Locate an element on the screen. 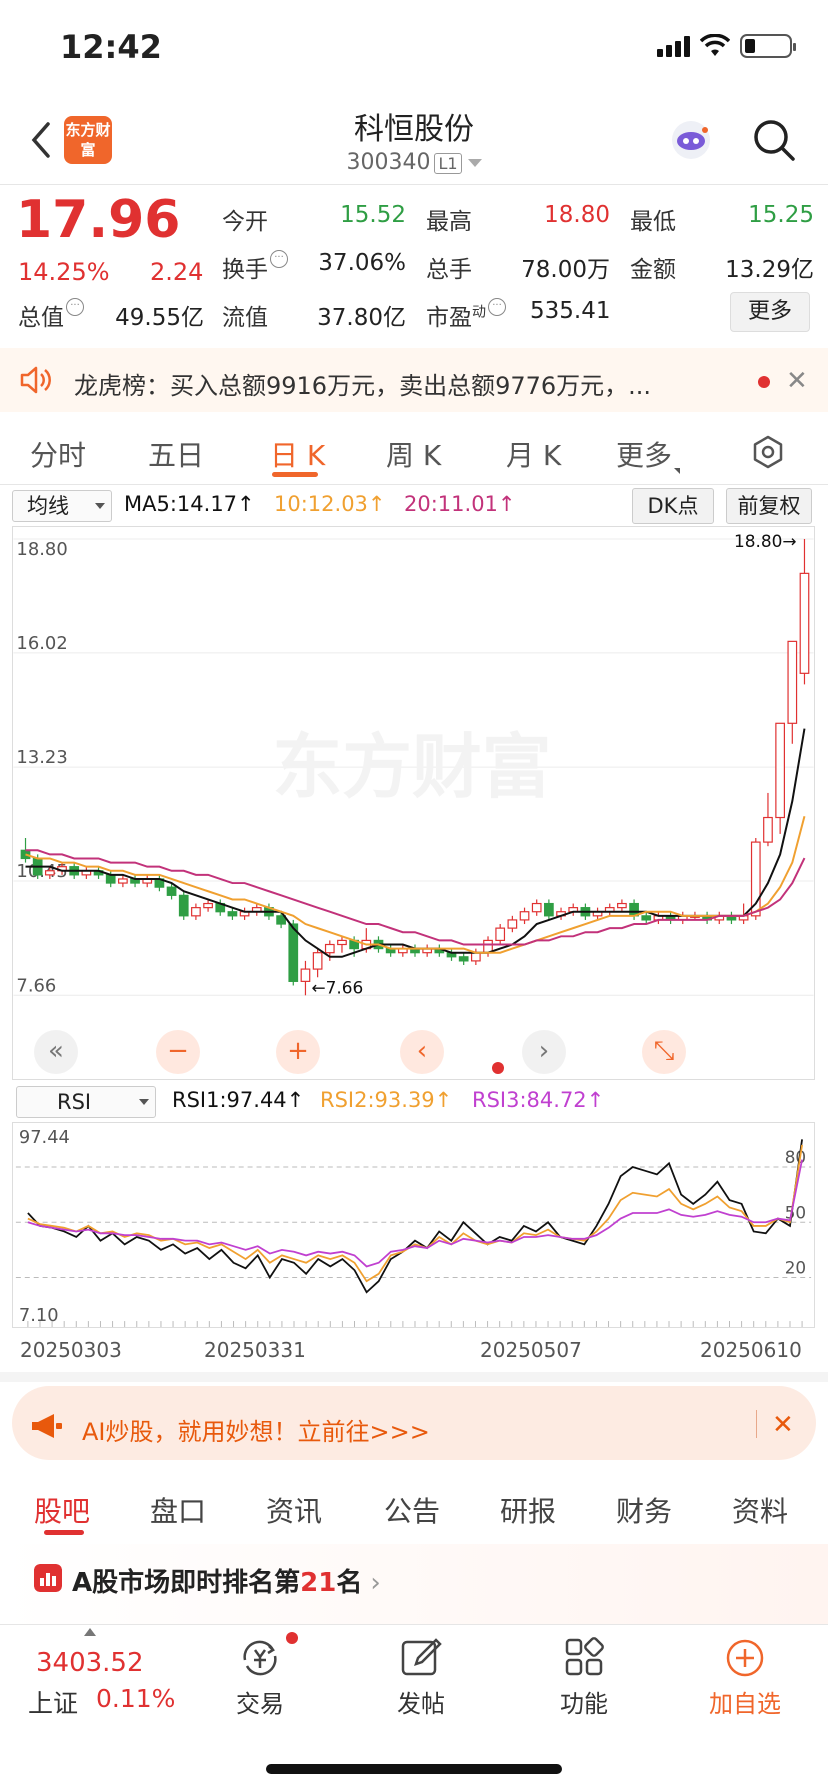 The image size is (828, 1792). x-axis-date-label: 20250610 is located at coordinates (751, 1350).